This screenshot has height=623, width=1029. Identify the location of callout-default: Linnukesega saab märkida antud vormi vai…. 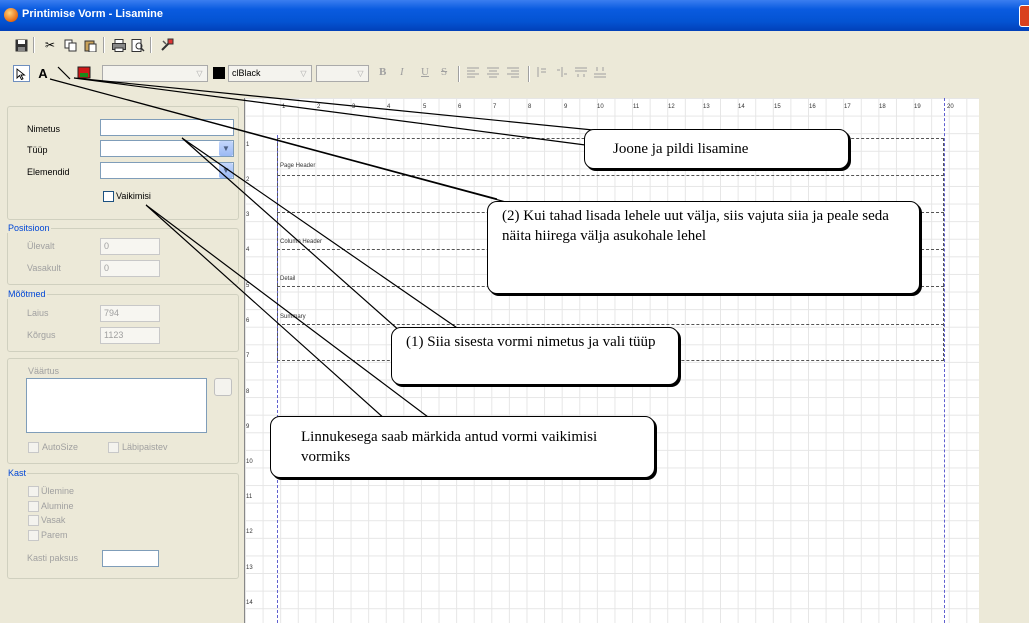
(462, 447).